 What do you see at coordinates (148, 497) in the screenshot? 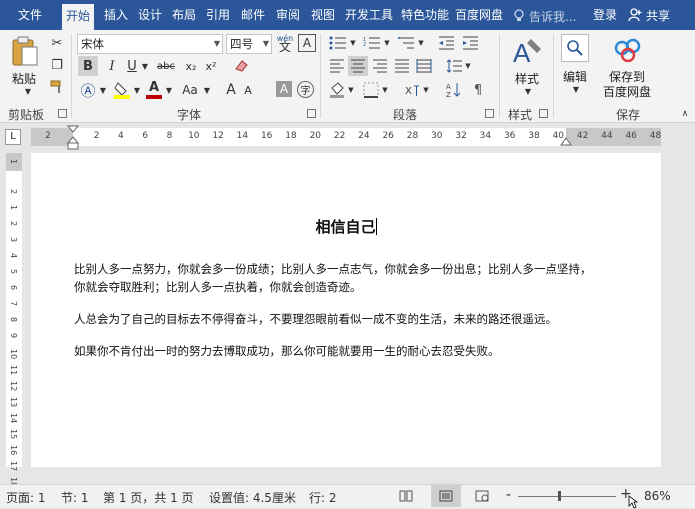
I see `status-page-count: 第 1 页，共 1 页` at bounding box center [148, 497].